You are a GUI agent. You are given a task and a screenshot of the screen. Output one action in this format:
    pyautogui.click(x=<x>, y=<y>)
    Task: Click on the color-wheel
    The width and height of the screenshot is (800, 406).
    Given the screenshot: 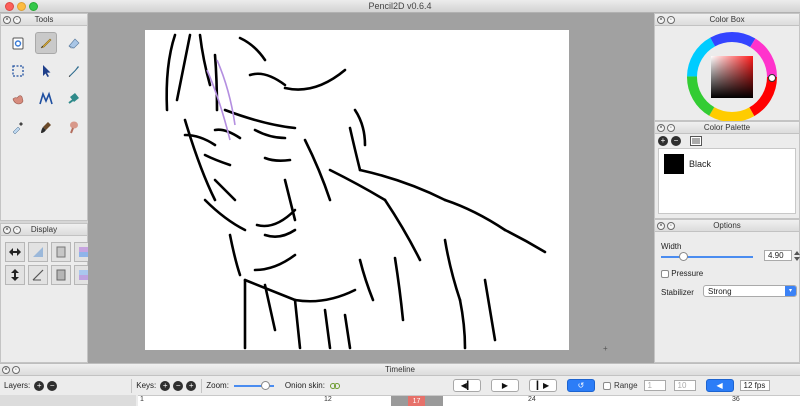 What is the action you would take?
    pyautogui.click(x=732, y=77)
    